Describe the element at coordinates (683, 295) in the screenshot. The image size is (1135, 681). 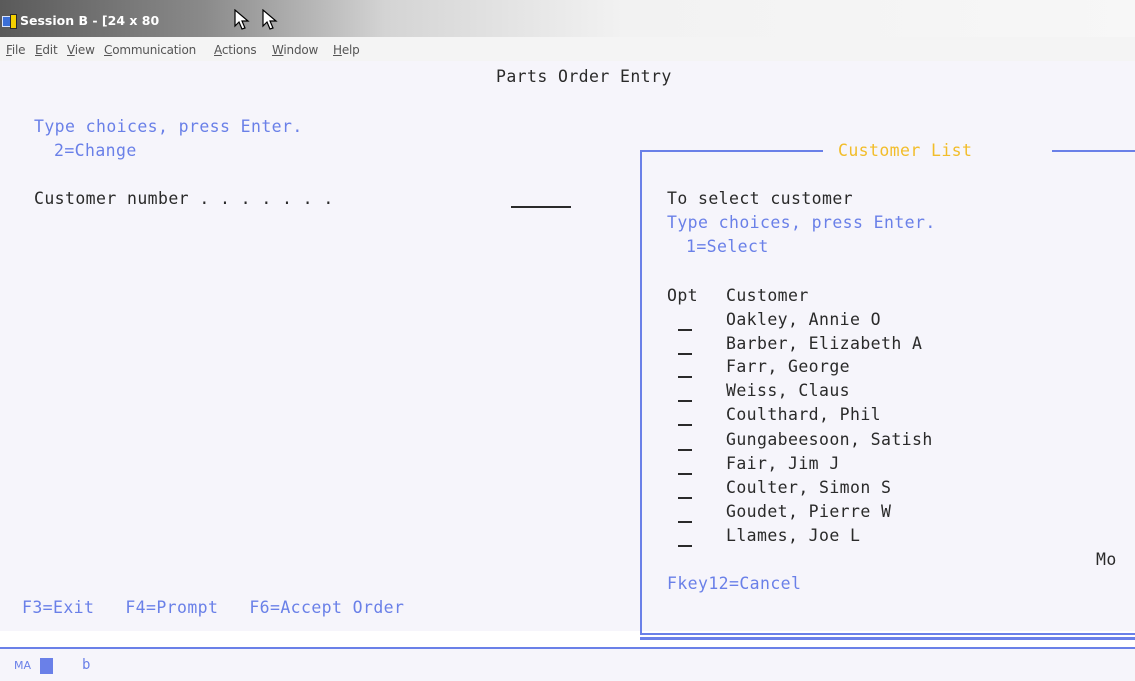
I see `col-header-opt: Opt` at that location.